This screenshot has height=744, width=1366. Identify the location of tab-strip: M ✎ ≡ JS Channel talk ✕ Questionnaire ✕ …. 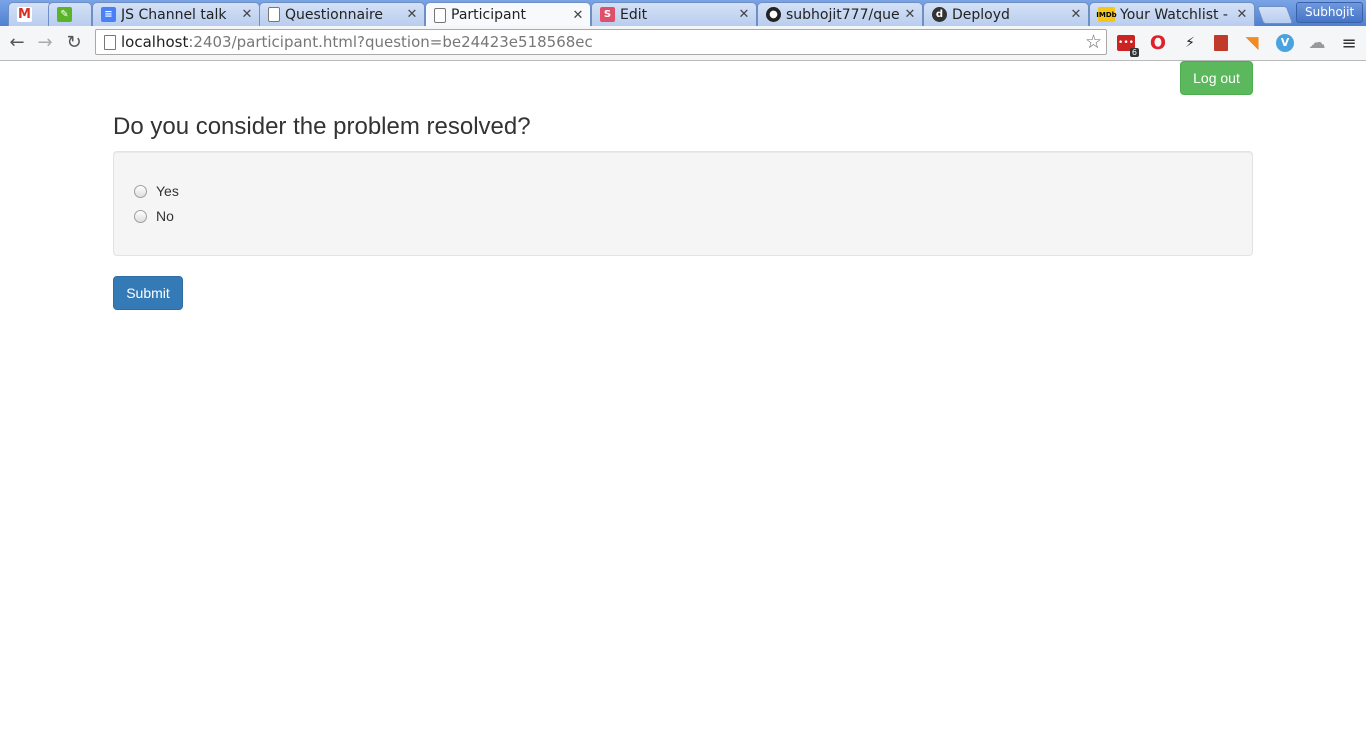
(683, 13).